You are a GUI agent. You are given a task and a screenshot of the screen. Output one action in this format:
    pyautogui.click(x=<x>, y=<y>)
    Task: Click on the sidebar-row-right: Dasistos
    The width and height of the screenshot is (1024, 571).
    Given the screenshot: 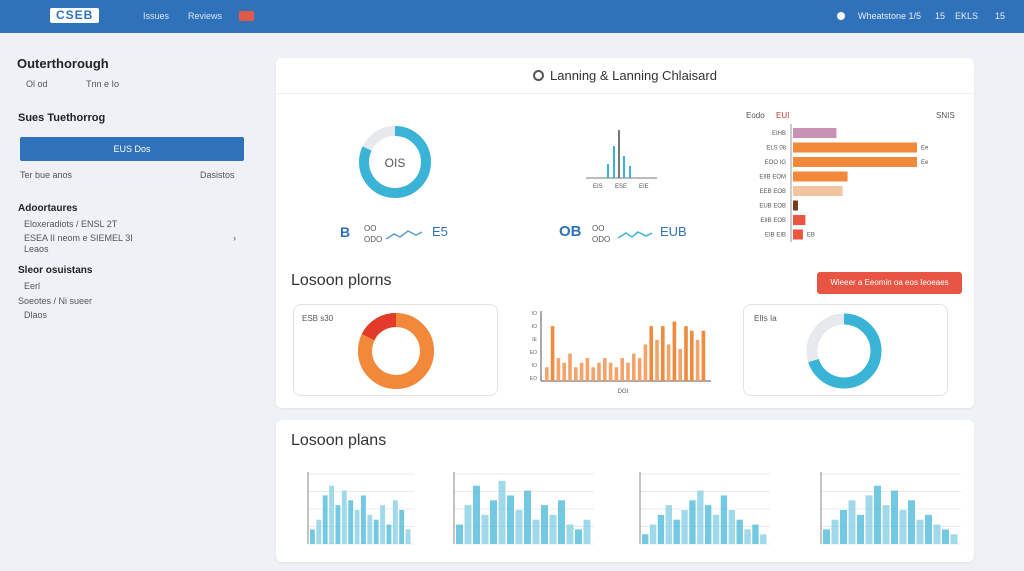 What is the action you would take?
    pyautogui.click(x=217, y=175)
    